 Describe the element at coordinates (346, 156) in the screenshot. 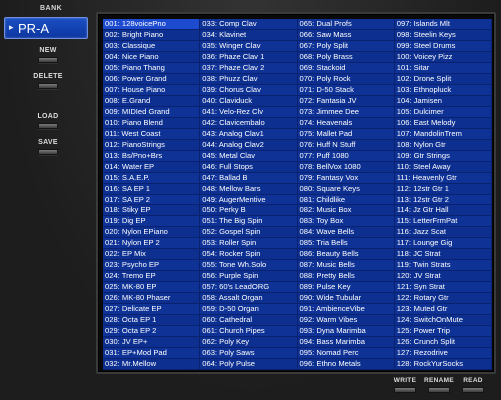

I see `patch-item: 077: Puff 1080` at that location.